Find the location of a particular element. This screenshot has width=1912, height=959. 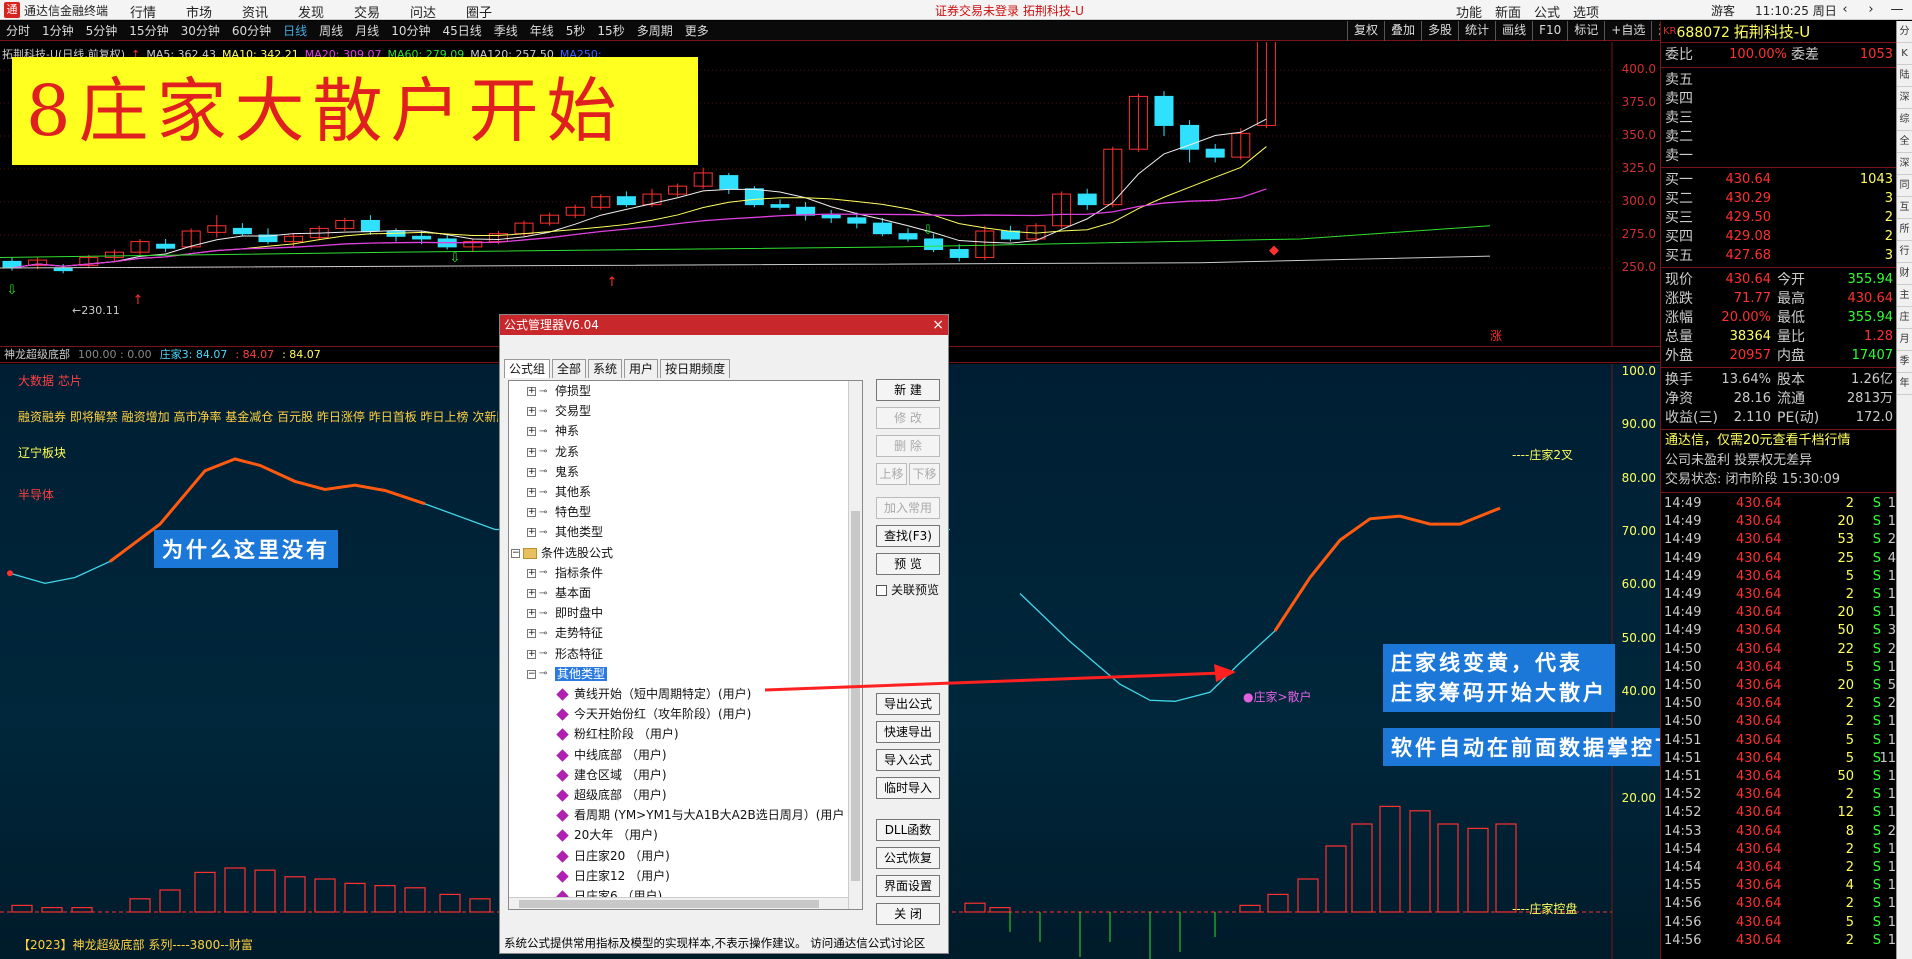

chart-tool-button: F10 is located at coordinates (1549, 31).